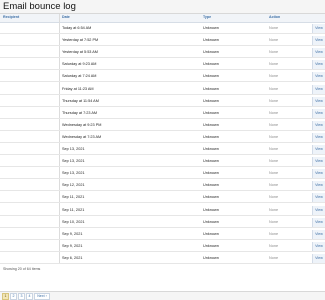 The height and width of the screenshot is (300, 325). Describe the element at coordinates (82, 124) in the screenshot. I see `row-date: Wednesday at 9:23 PM` at that location.